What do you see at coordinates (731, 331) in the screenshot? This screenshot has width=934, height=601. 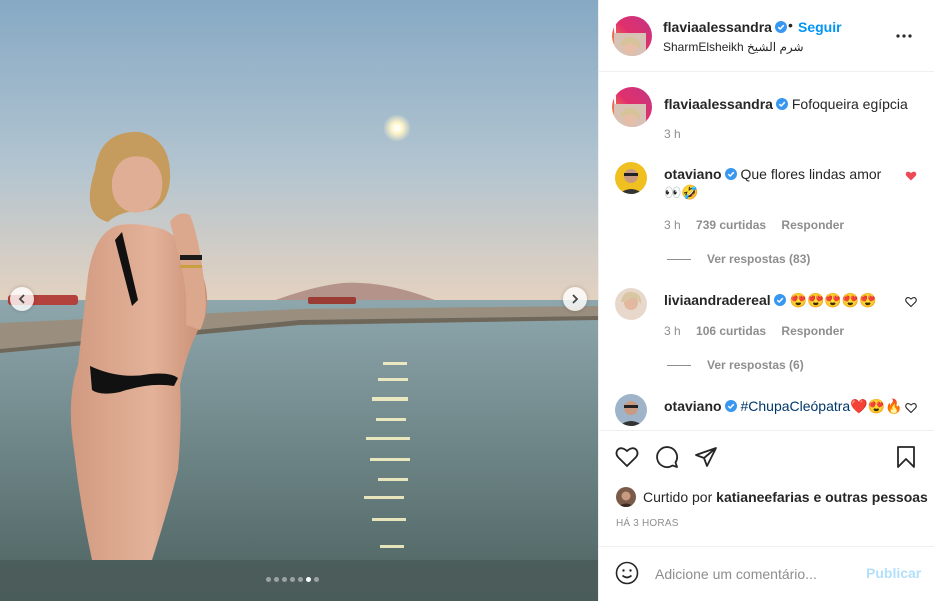 I see `comment-likes: 106 curtidas` at bounding box center [731, 331].